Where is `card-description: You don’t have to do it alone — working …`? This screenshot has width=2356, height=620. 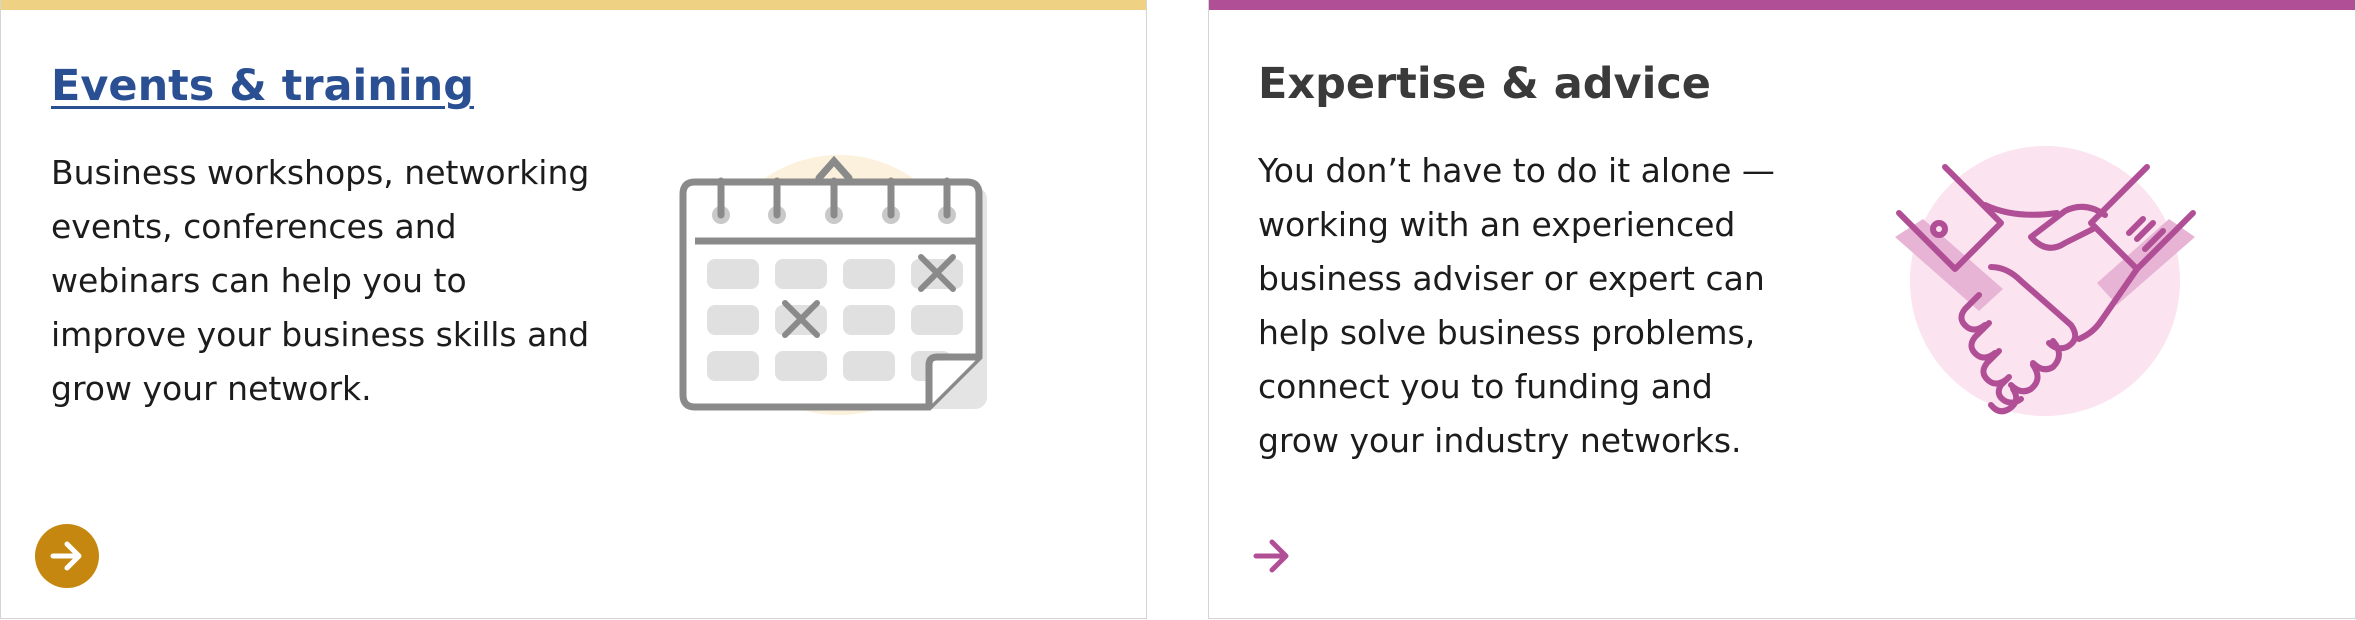
card-description: You don’t have to do it alone — working … is located at coordinates (1516, 305).